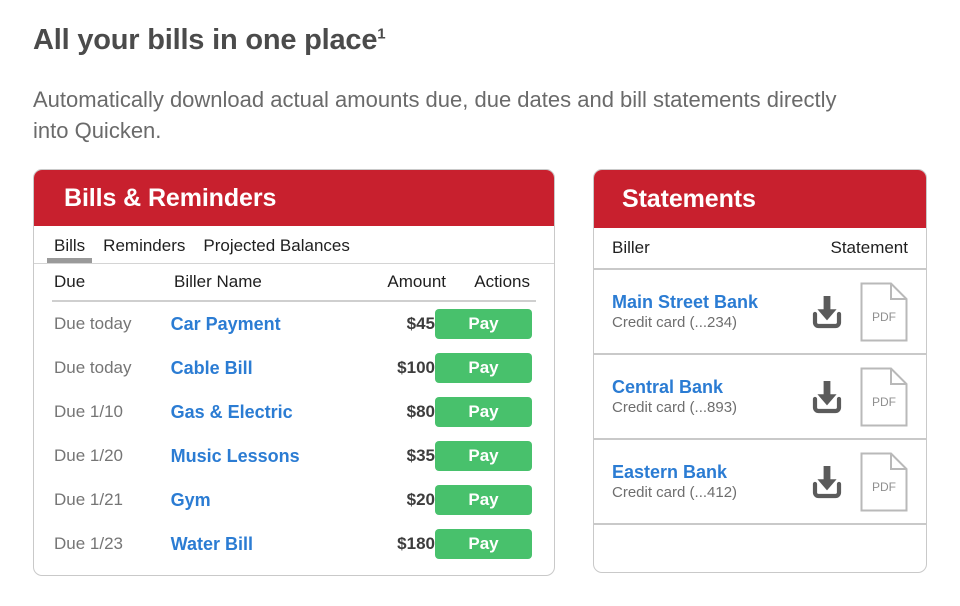 The image size is (960, 606). What do you see at coordinates (711, 302) in the screenshot?
I see `statement-bank-link: Main Street Bank` at bounding box center [711, 302].